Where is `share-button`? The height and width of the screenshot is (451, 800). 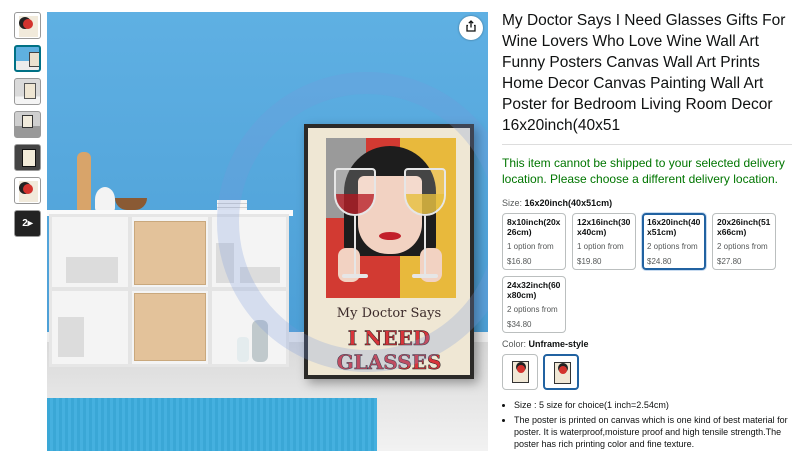 share-button is located at coordinates (471, 28).